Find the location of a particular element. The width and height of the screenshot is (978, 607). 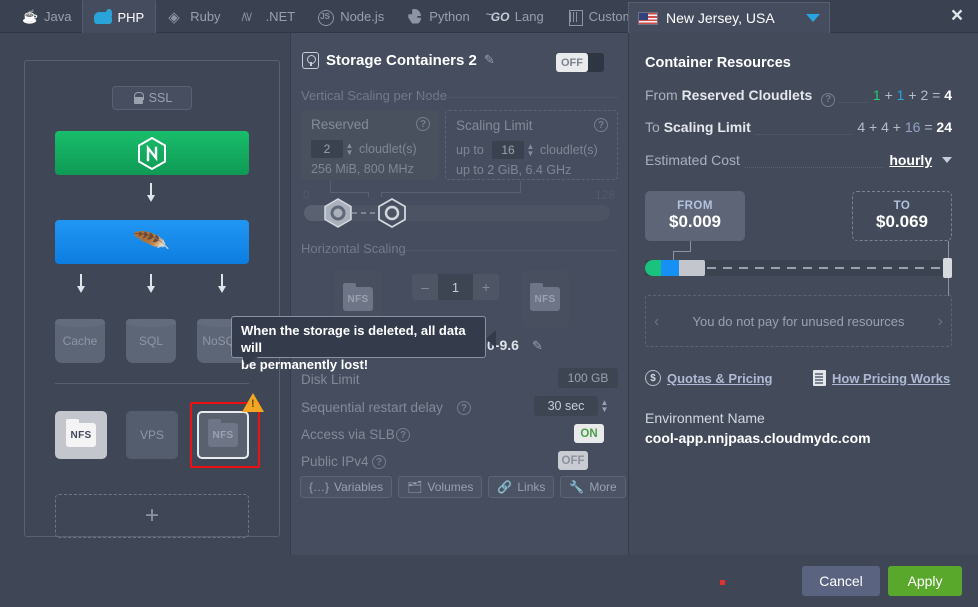

unlocked-padlock-icon is located at coordinates (138, 98).